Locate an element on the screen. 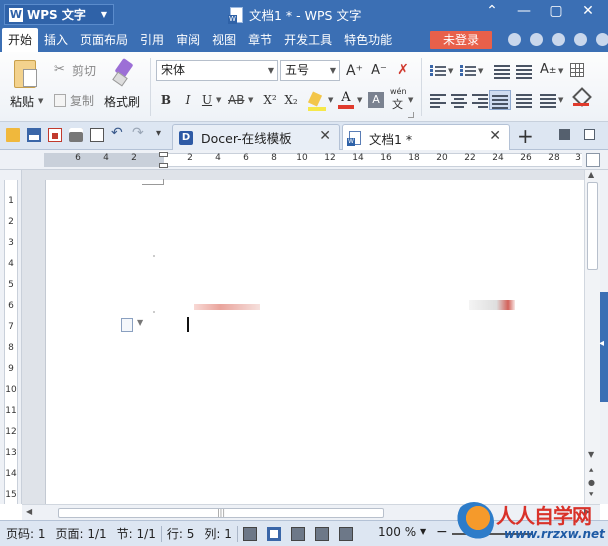 The width and height of the screenshot is (608, 546). left-indent-handle is located at coordinates (163, 165).